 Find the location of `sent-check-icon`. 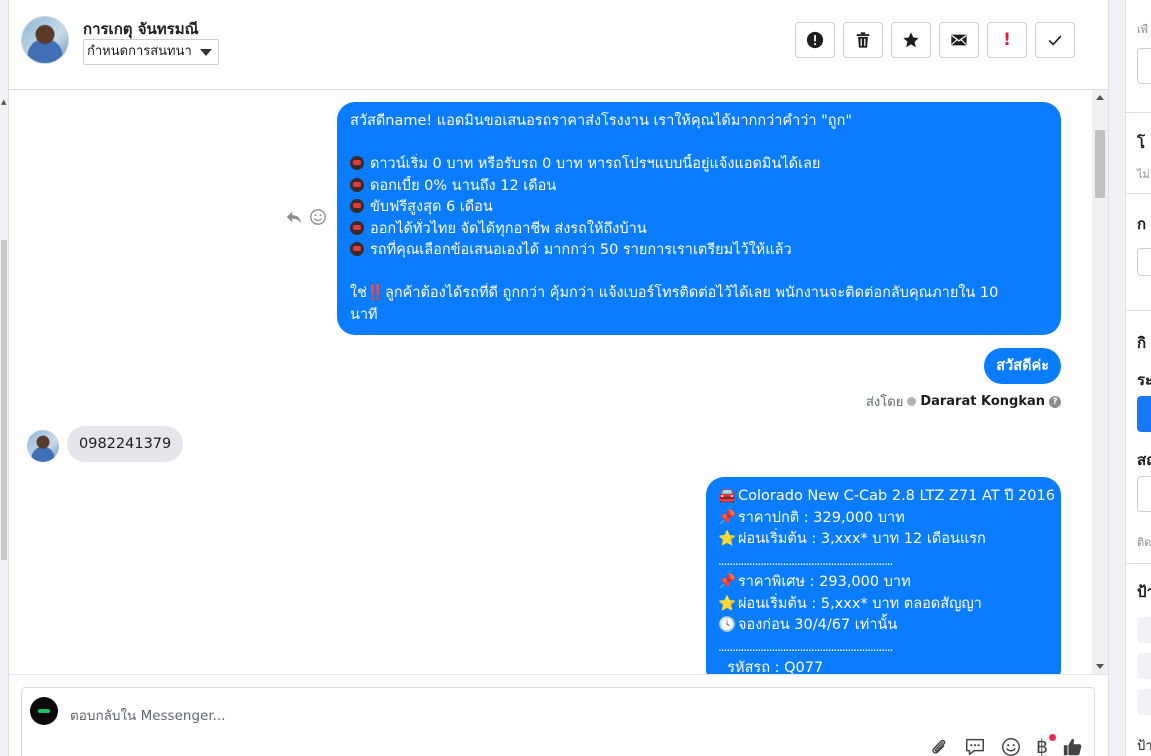

sent-check-icon is located at coordinates (912, 401).